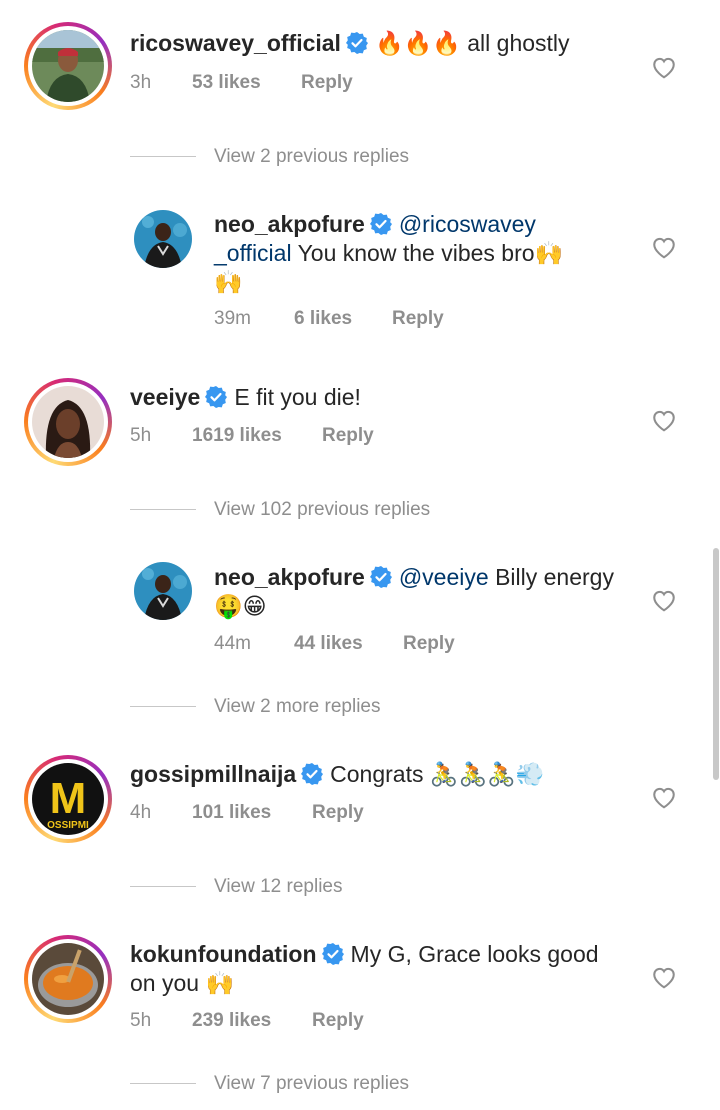 The image size is (720, 1110). I want to click on gossipmill-logo-icon: M OSSIPMI, so click(68, 799).